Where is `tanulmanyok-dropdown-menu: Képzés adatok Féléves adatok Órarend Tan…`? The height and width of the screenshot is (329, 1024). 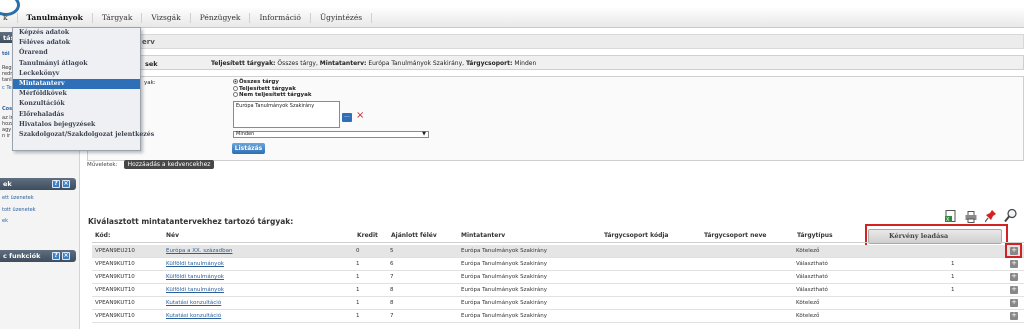 tanulmanyok-dropdown-menu: Képzés adatok Féléves adatok Órarend Tan… is located at coordinates (83, 89).